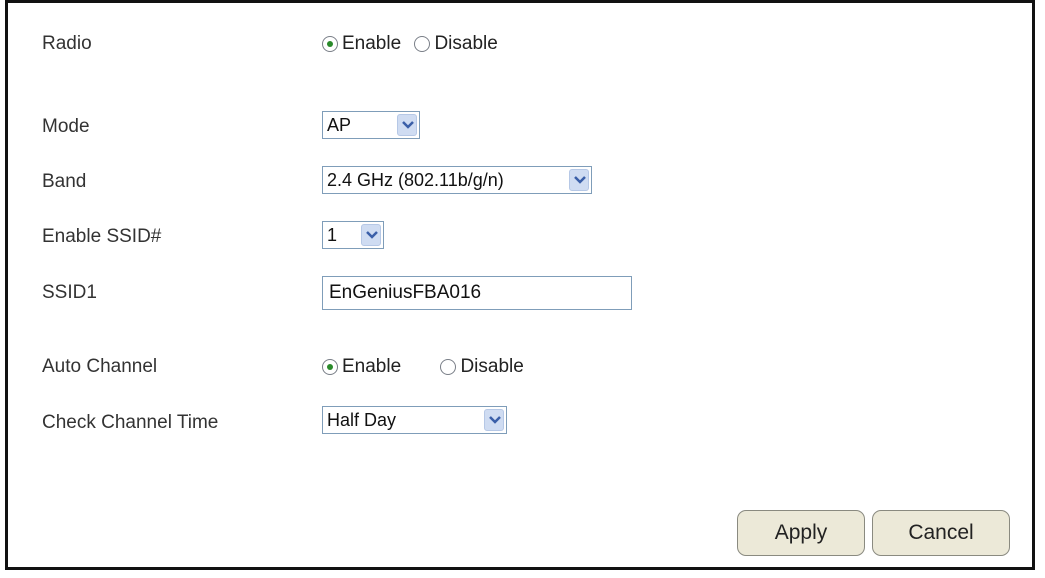 Image resolution: width=1045 pixels, height=578 pixels. I want to click on band-select: 2.4 GHz (802.11b/g/n), so click(457, 180).